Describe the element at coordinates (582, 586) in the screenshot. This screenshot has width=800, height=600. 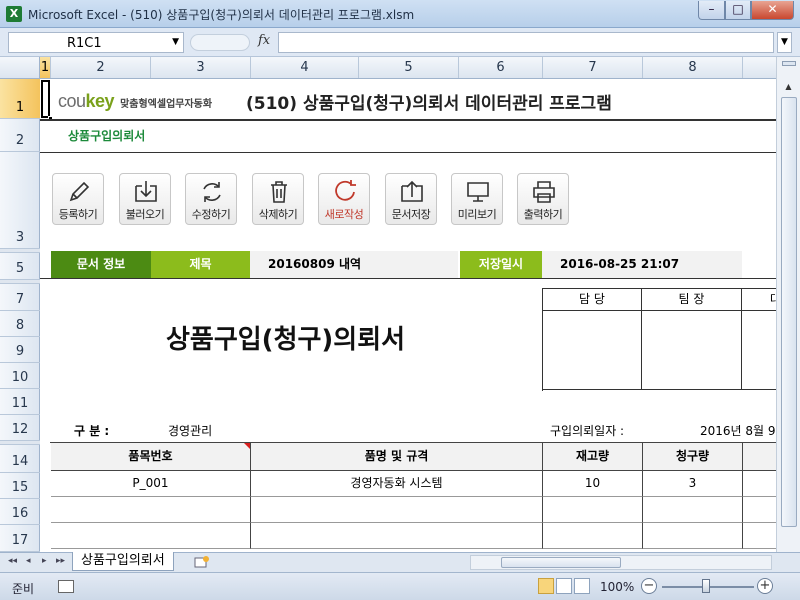
I see `page-break-view-icon` at that location.